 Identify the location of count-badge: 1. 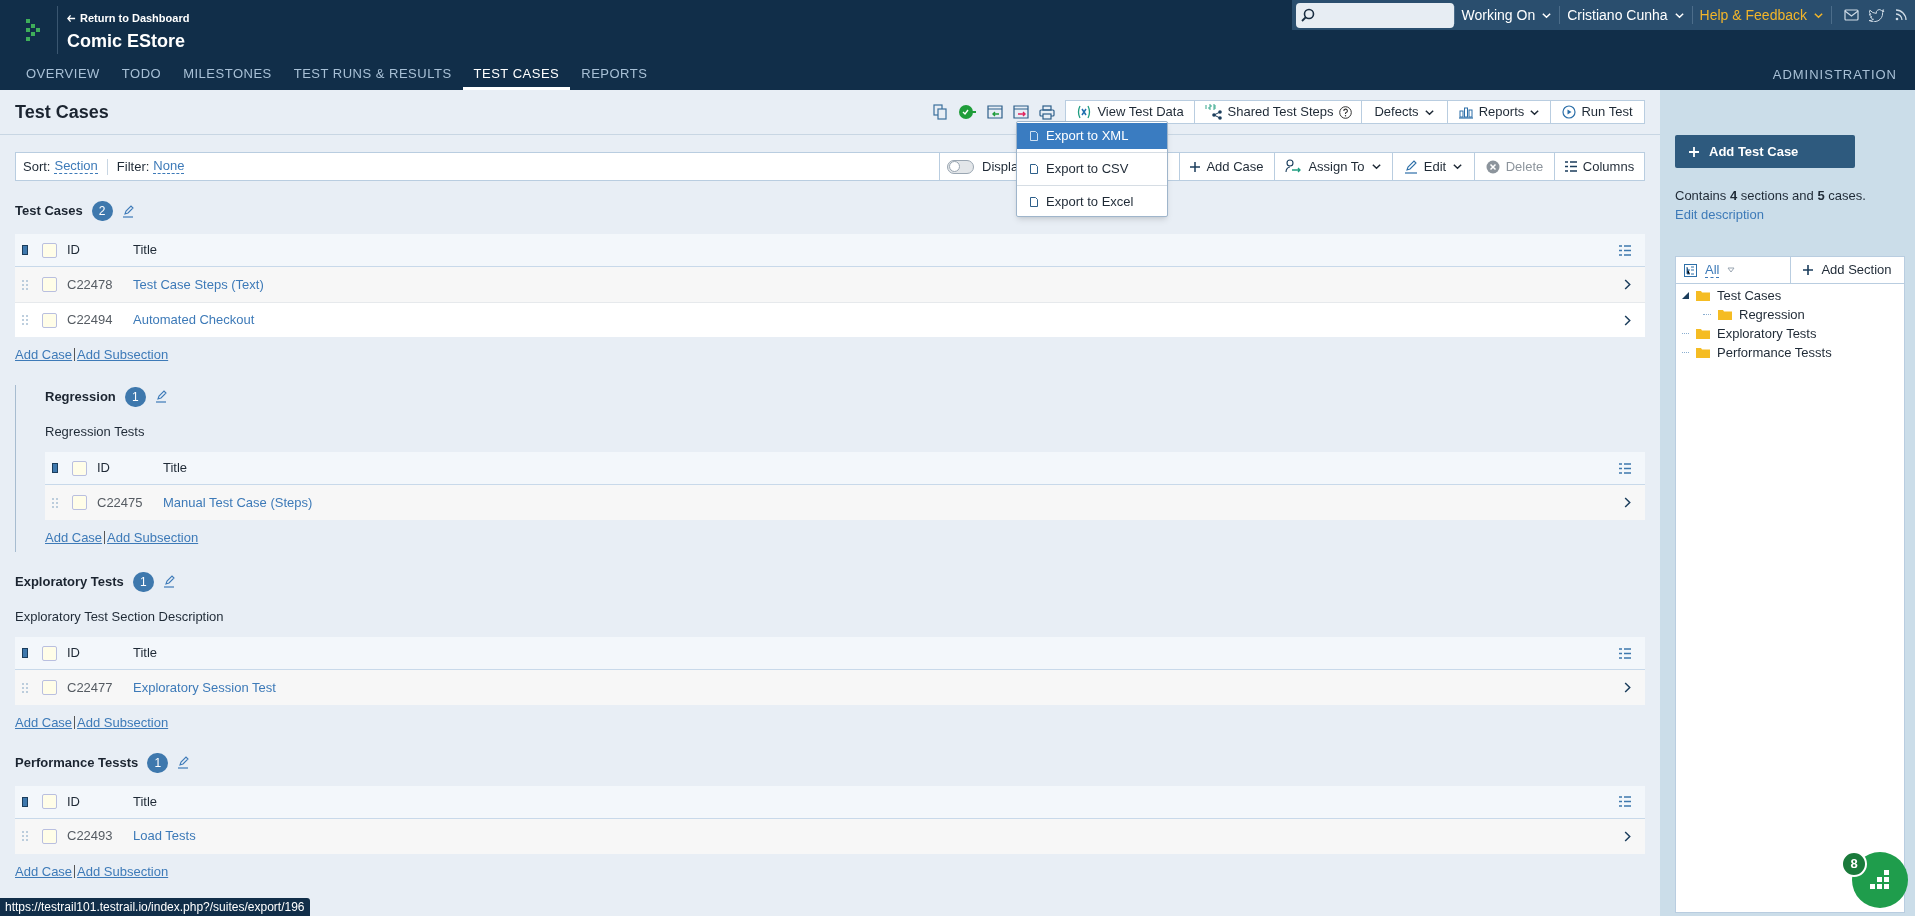
(143, 581).